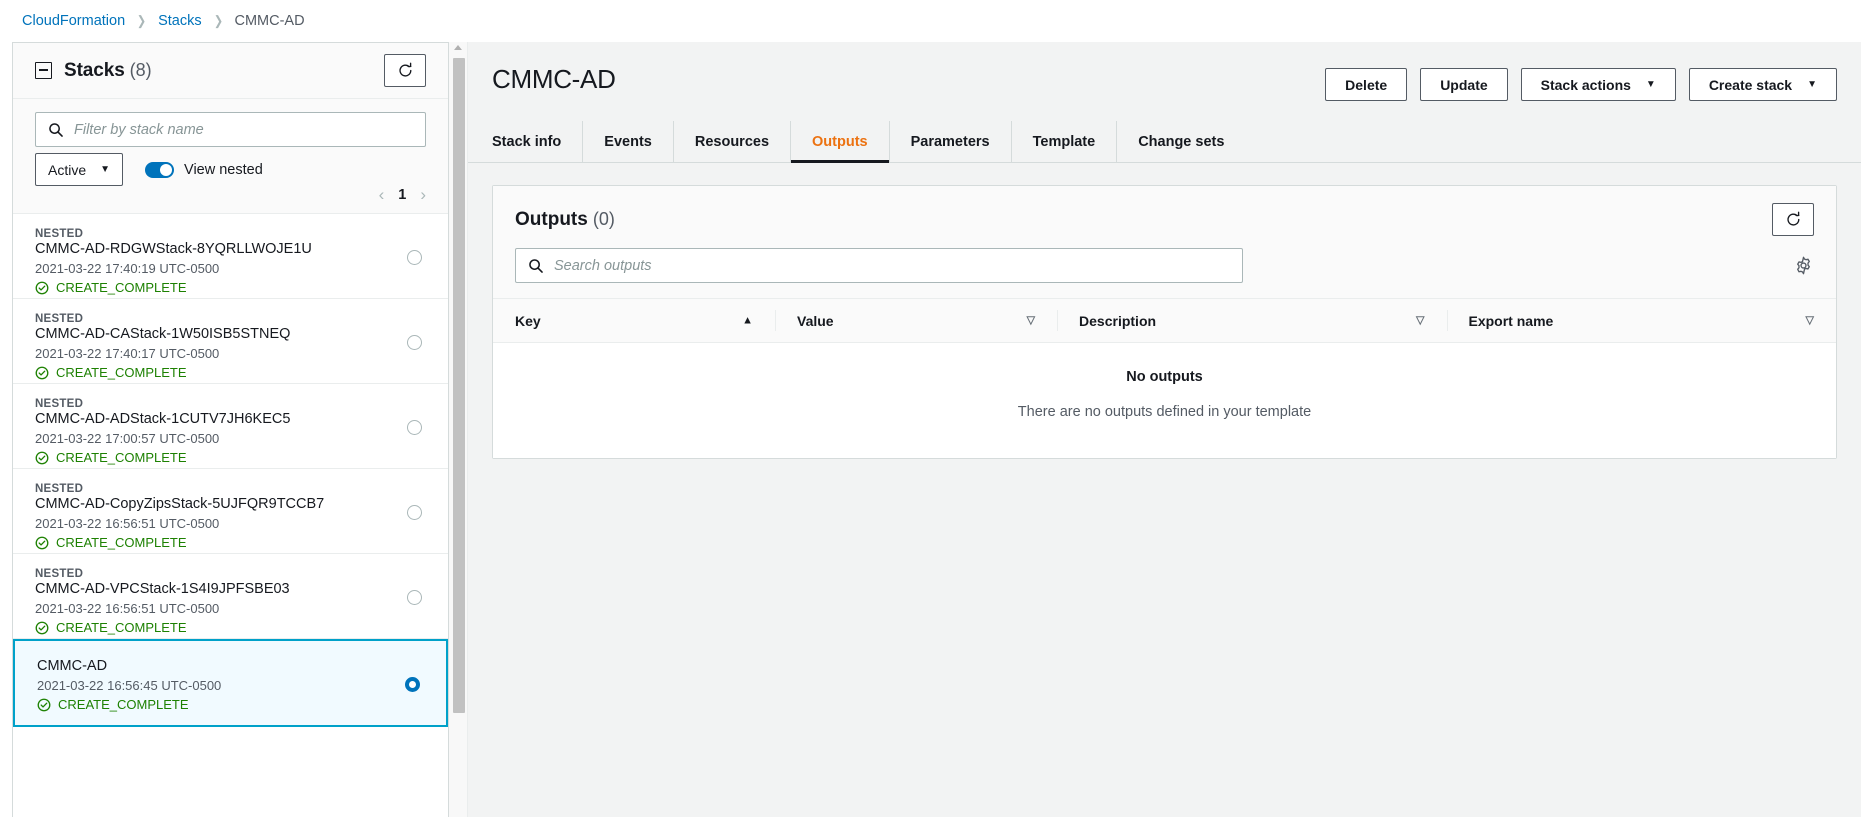 The width and height of the screenshot is (1861, 817). What do you see at coordinates (1641, 320) in the screenshot?
I see `column-header-export-name: Export name ▽` at bounding box center [1641, 320].